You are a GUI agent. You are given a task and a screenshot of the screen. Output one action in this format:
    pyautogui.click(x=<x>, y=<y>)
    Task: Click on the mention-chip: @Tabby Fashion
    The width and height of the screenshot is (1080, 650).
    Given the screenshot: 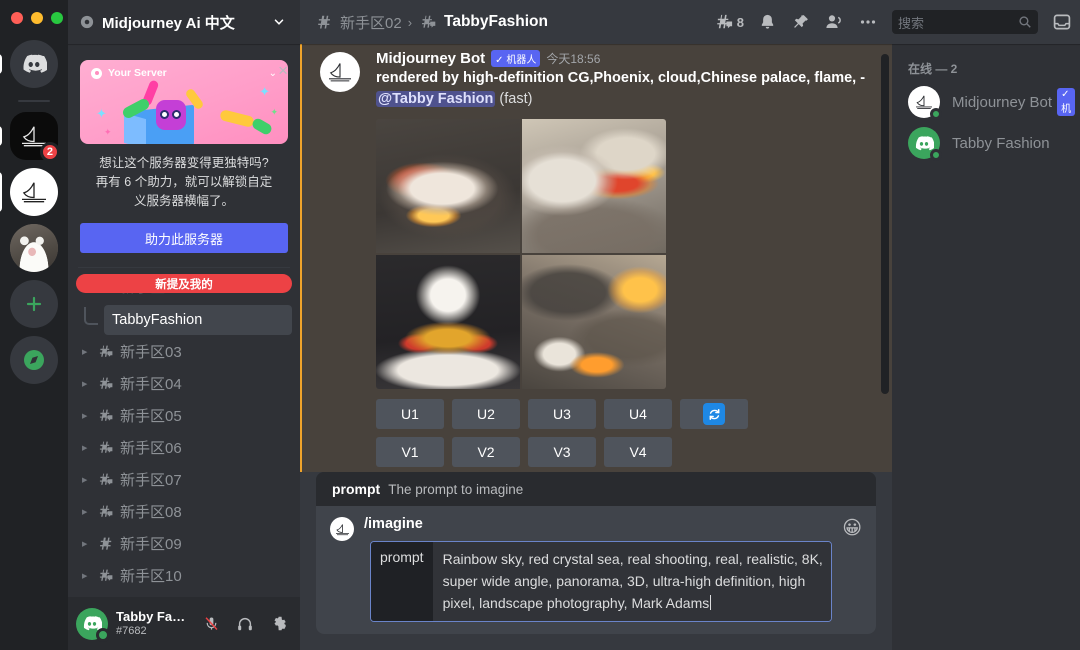 What is the action you would take?
    pyautogui.click(x=436, y=99)
    